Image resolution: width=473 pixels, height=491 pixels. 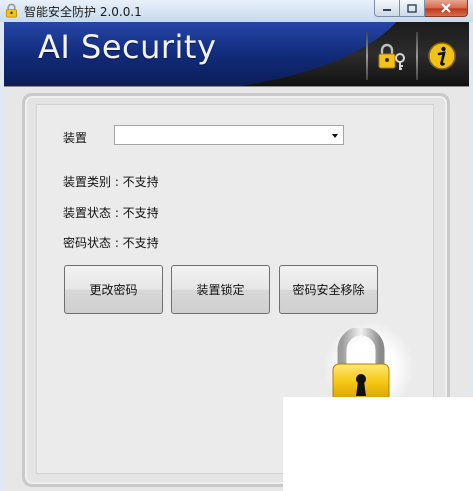 I want to click on minimize-button, so click(x=387, y=8).